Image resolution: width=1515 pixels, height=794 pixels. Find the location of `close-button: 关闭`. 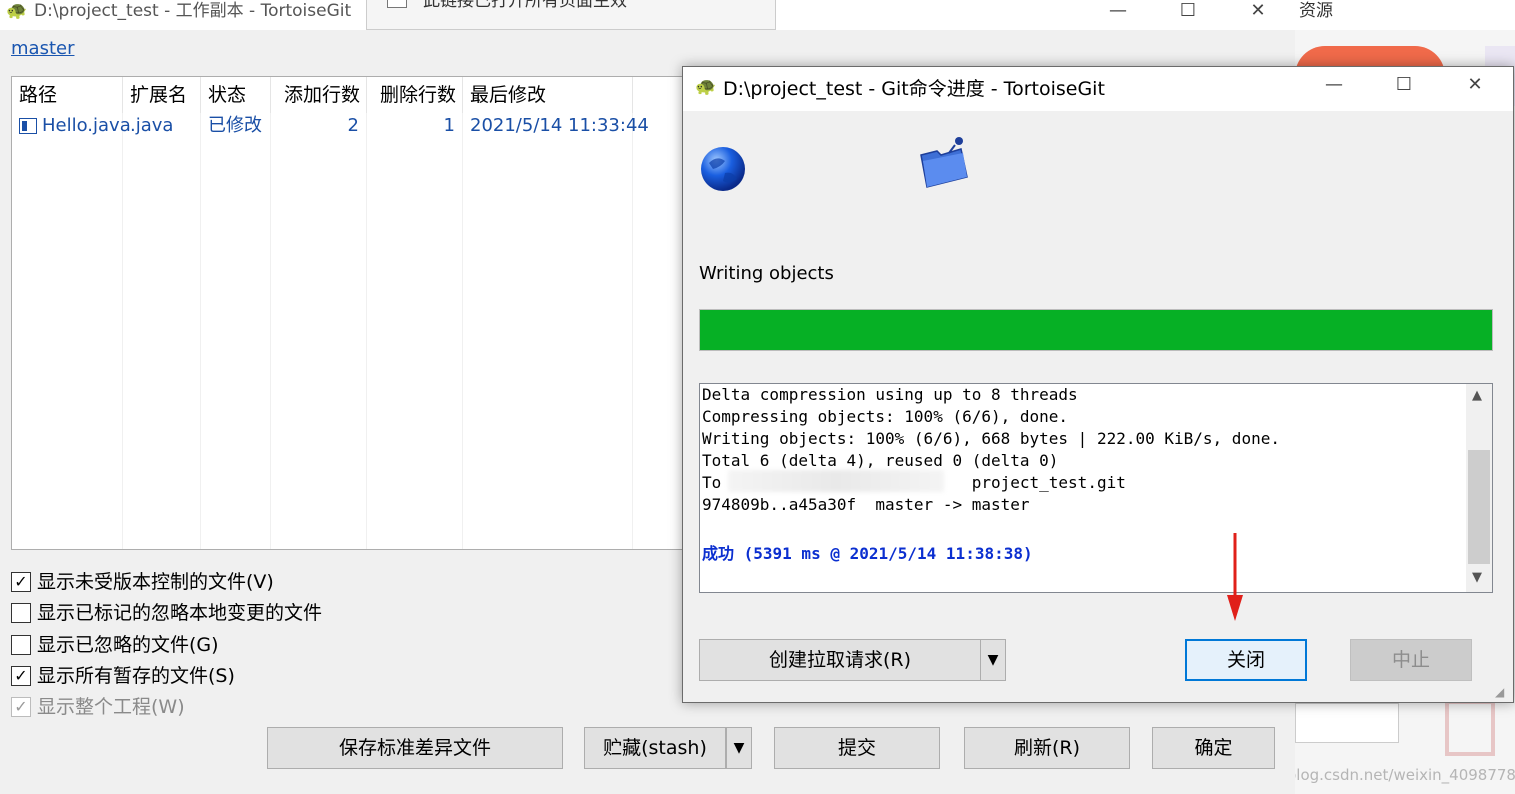

close-button: 关闭 is located at coordinates (1246, 660).